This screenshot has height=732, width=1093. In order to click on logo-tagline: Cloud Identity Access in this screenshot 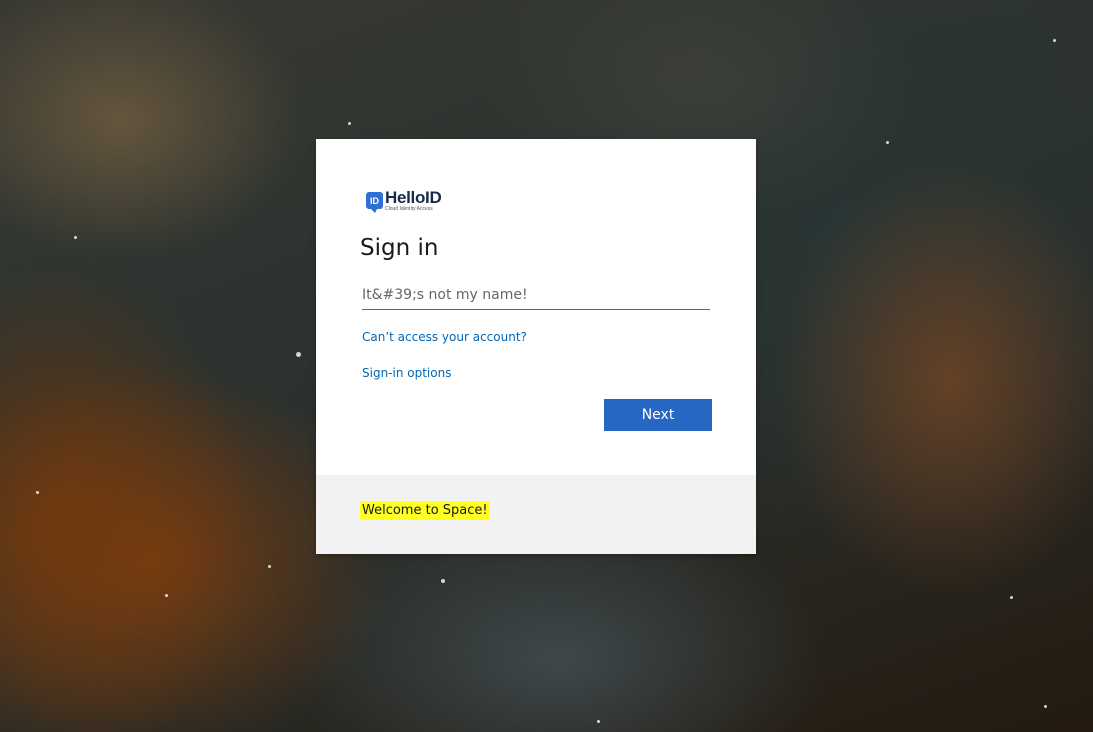, I will do `click(409, 209)`.